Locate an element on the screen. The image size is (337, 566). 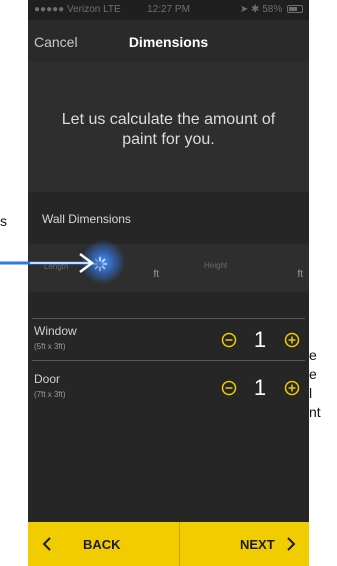
battery-percent: 58% is located at coordinates (272, 9).